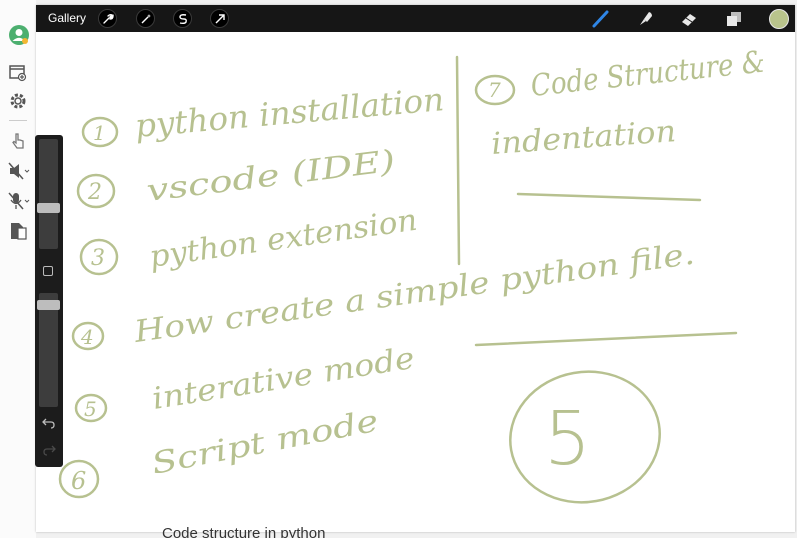  Describe the element at coordinates (18, 231) in the screenshot. I see `document-icon` at that location.